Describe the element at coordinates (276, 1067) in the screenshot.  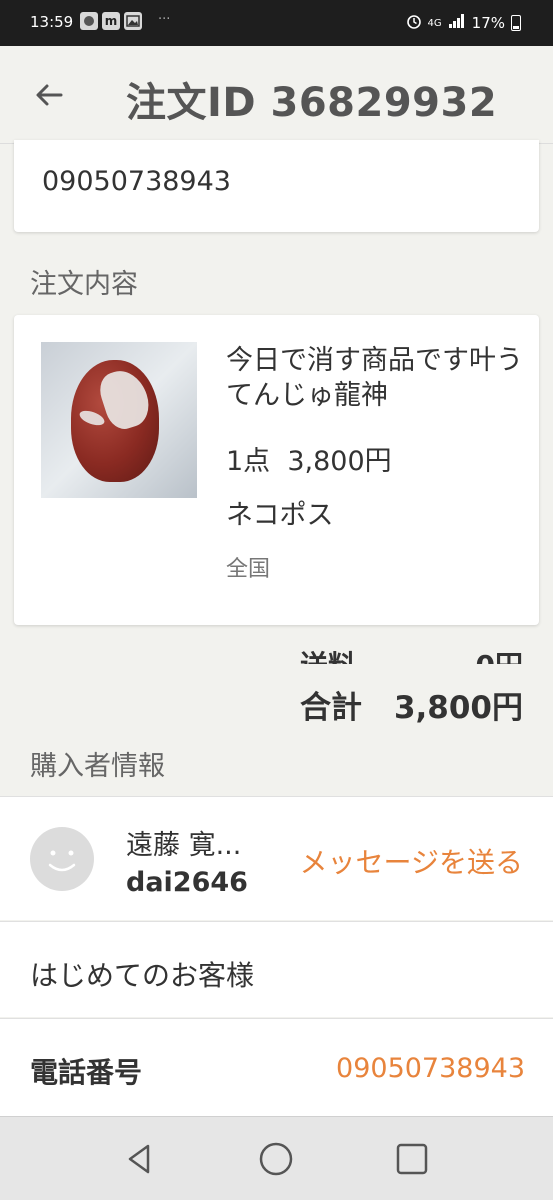
I see `phone-row: 電話番号 09050738943` at that location.